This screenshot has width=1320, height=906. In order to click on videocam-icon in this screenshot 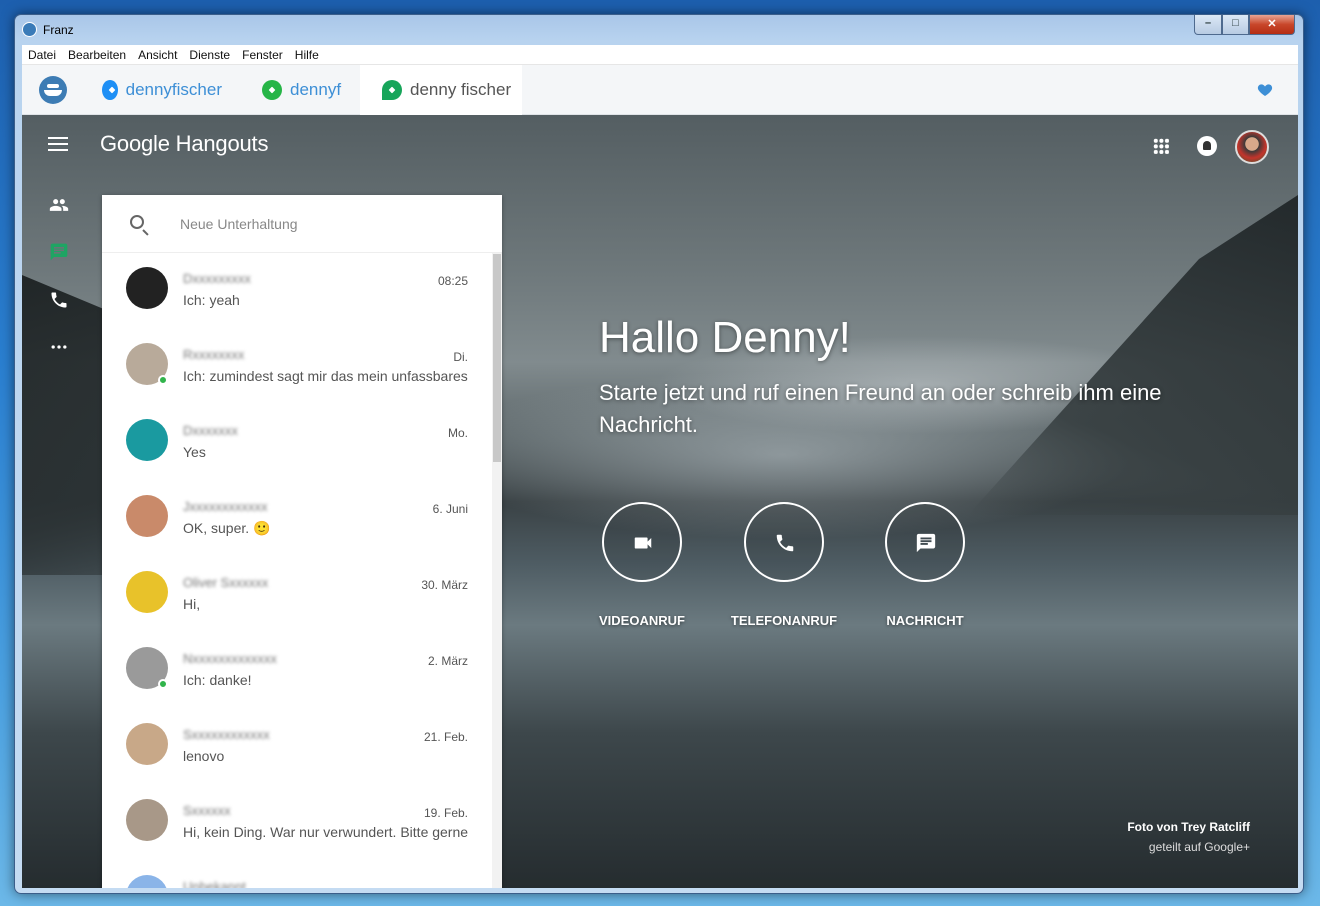, I will do `click(643, 543)`.